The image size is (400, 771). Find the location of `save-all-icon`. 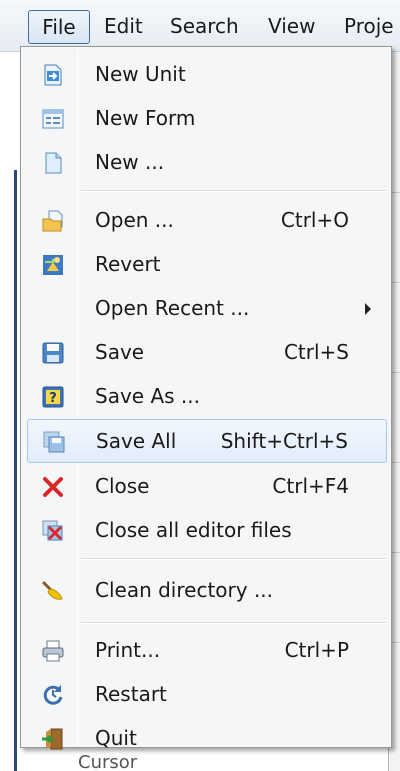

save-all-icon is located at coordinates (54, 442).